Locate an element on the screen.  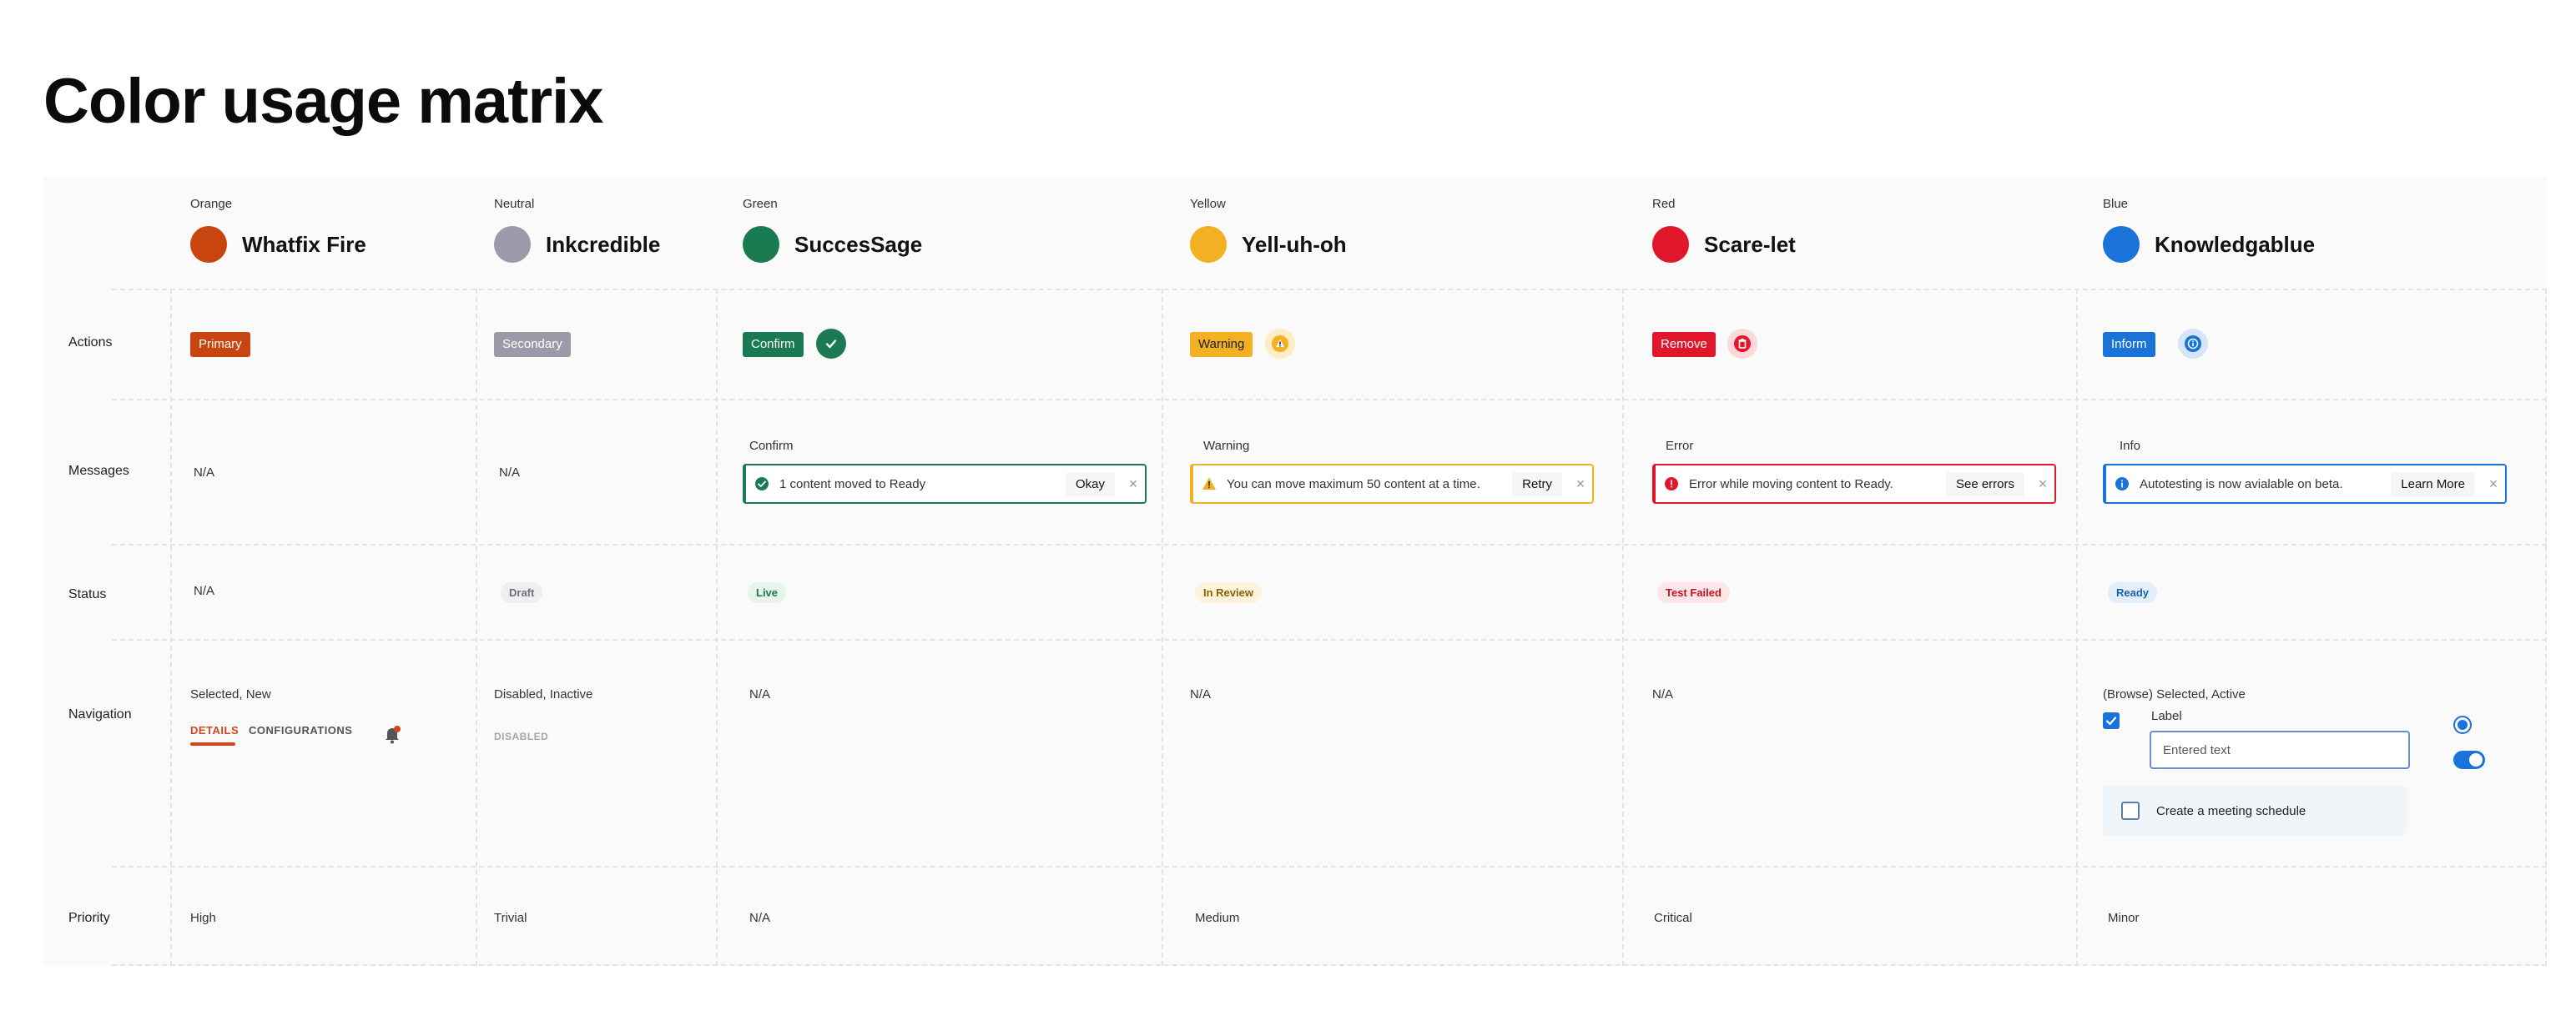
field-label: Label is located at coordinates (2166, 716).